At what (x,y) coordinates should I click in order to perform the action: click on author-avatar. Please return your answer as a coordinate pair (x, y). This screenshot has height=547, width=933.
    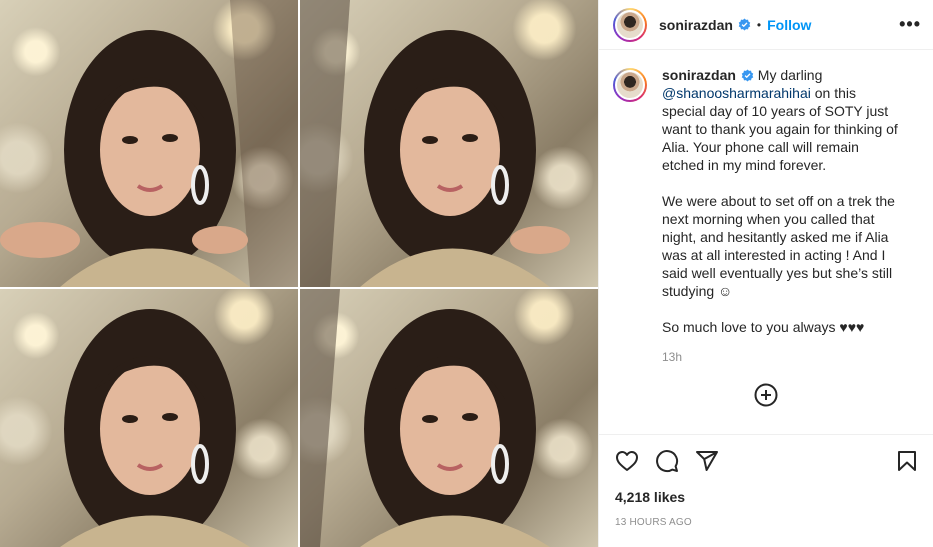
    Looking at the image, I should click on (630, 24).